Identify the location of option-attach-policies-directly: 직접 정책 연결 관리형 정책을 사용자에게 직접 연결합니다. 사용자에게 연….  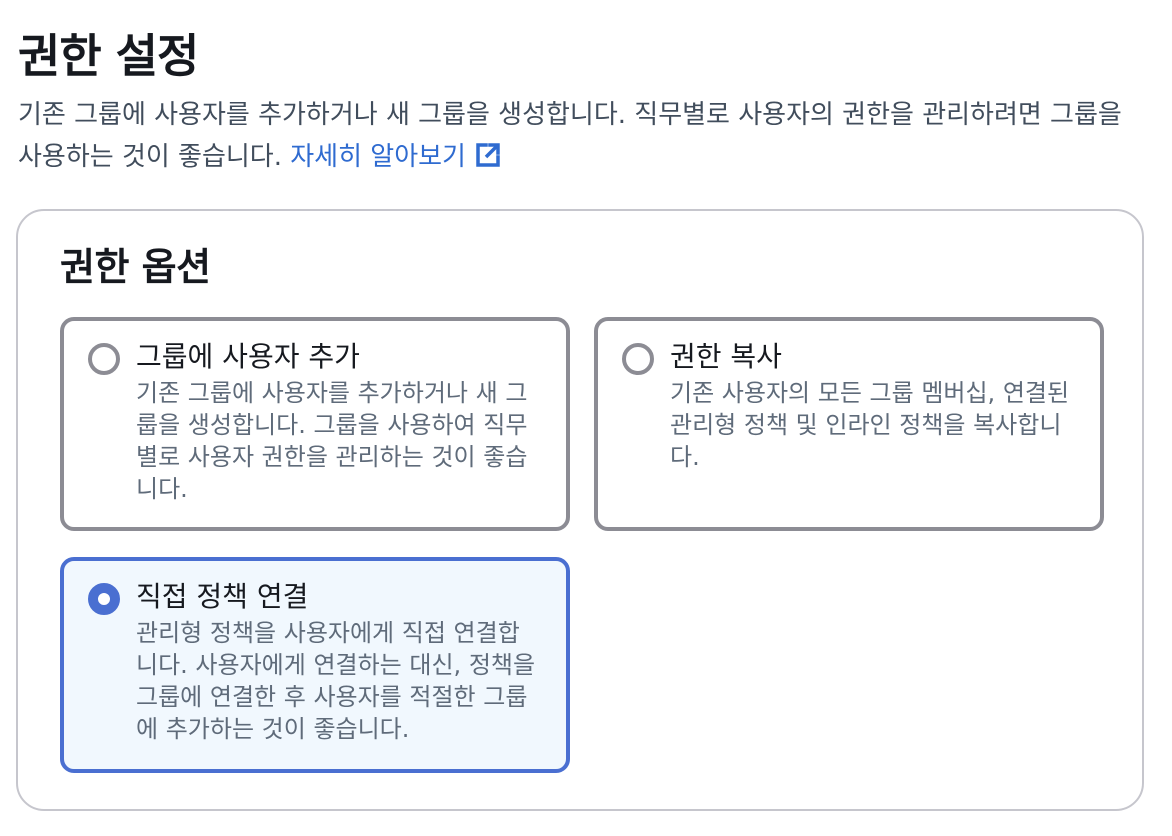
(315, 665).